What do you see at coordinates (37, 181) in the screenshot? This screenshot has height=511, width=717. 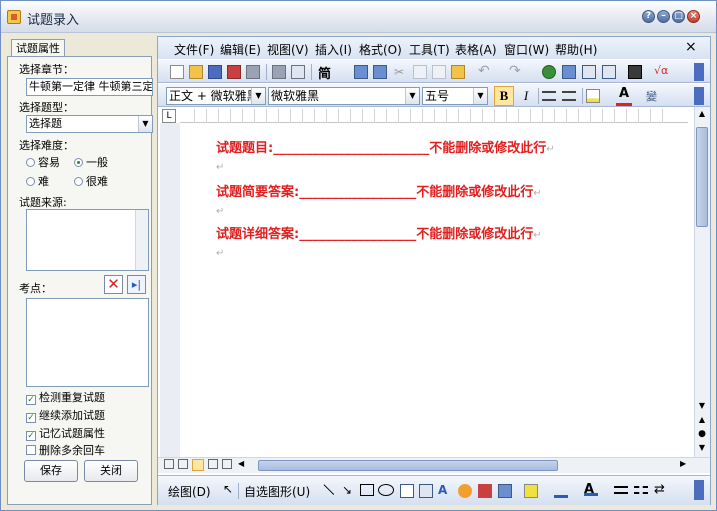 I see `radio-hard: 难` at bounding box center [37, 181].